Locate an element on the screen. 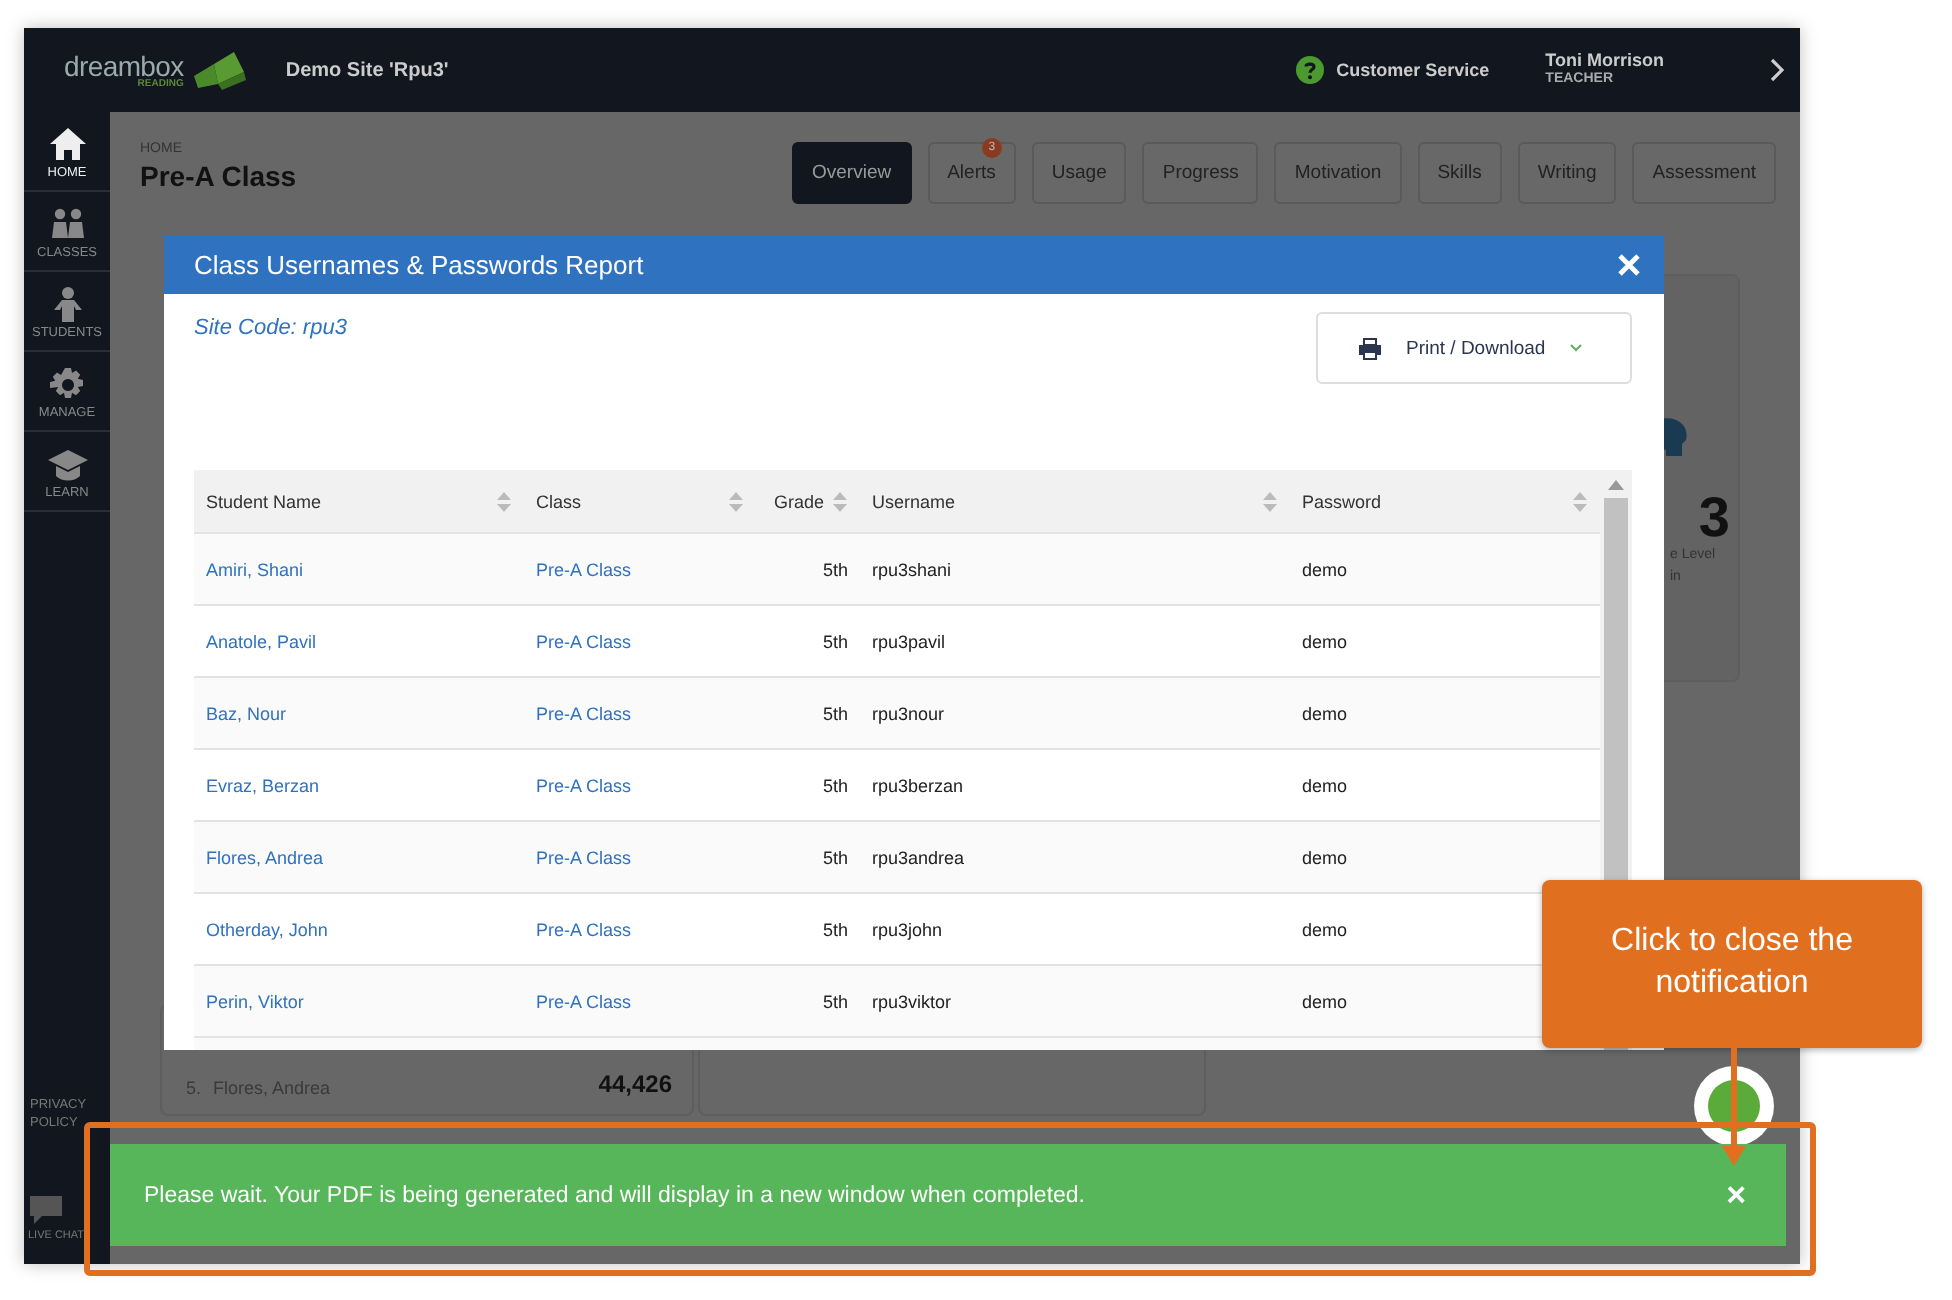 The image size is (1952, 1300). logo-wordmark: dreambox is located at coordinates (124, 65).